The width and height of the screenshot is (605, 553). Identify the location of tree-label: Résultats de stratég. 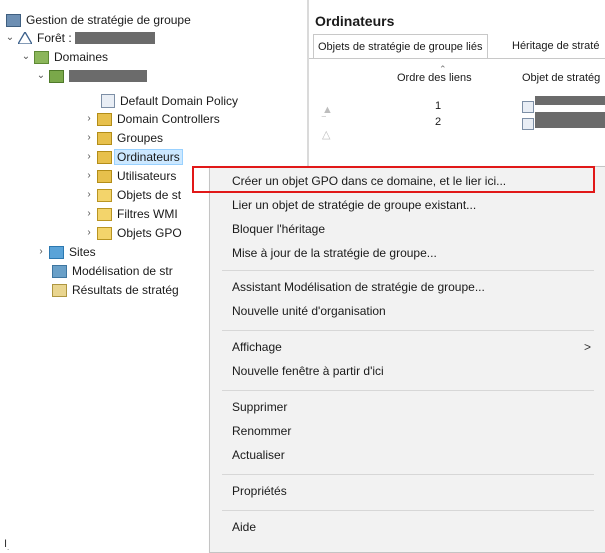
(125, 290).